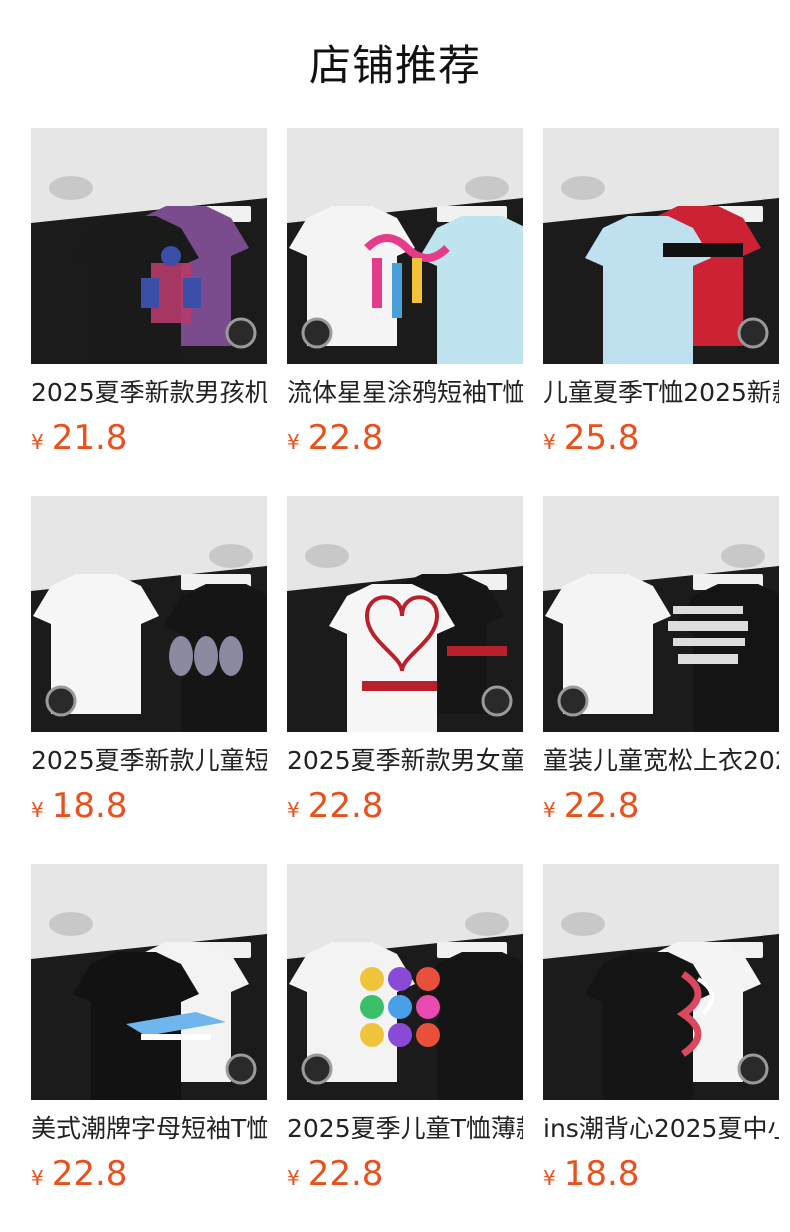 Image resolution: width=790 pixels, height=1232 pixels. What do you see at coordinates (661, 438) in the screenshot?
I see `price-row: ¥ 25.8` at bounding box center [661, 438].